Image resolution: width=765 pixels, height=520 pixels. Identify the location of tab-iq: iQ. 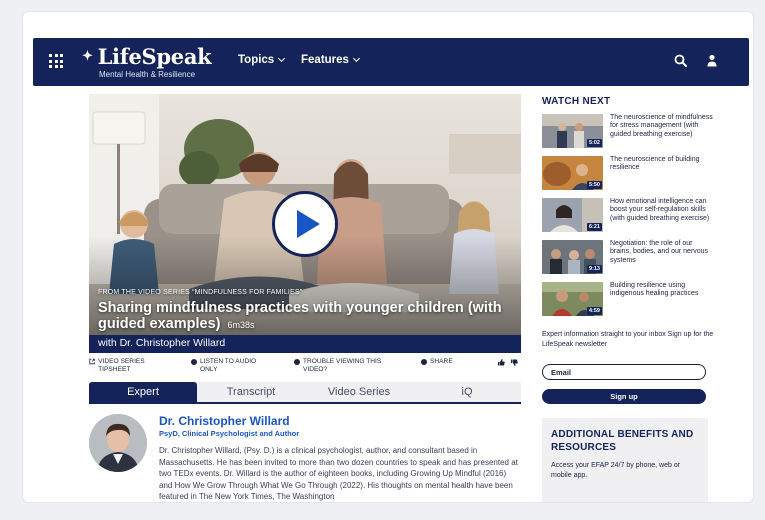
(467, 392).